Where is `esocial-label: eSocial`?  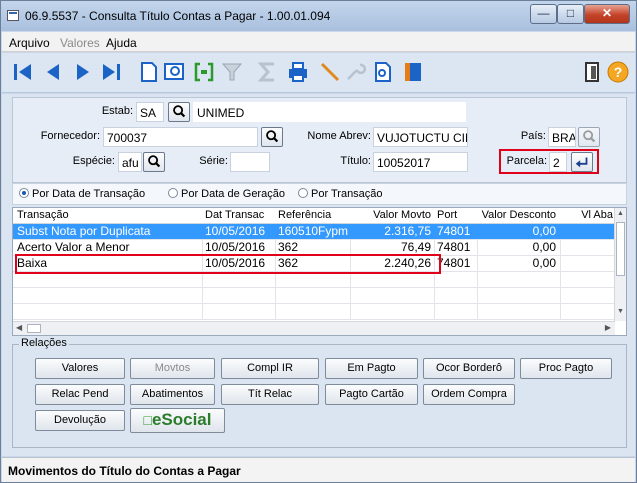 esocial-label: eSocial is located at coordinates (181, 419).